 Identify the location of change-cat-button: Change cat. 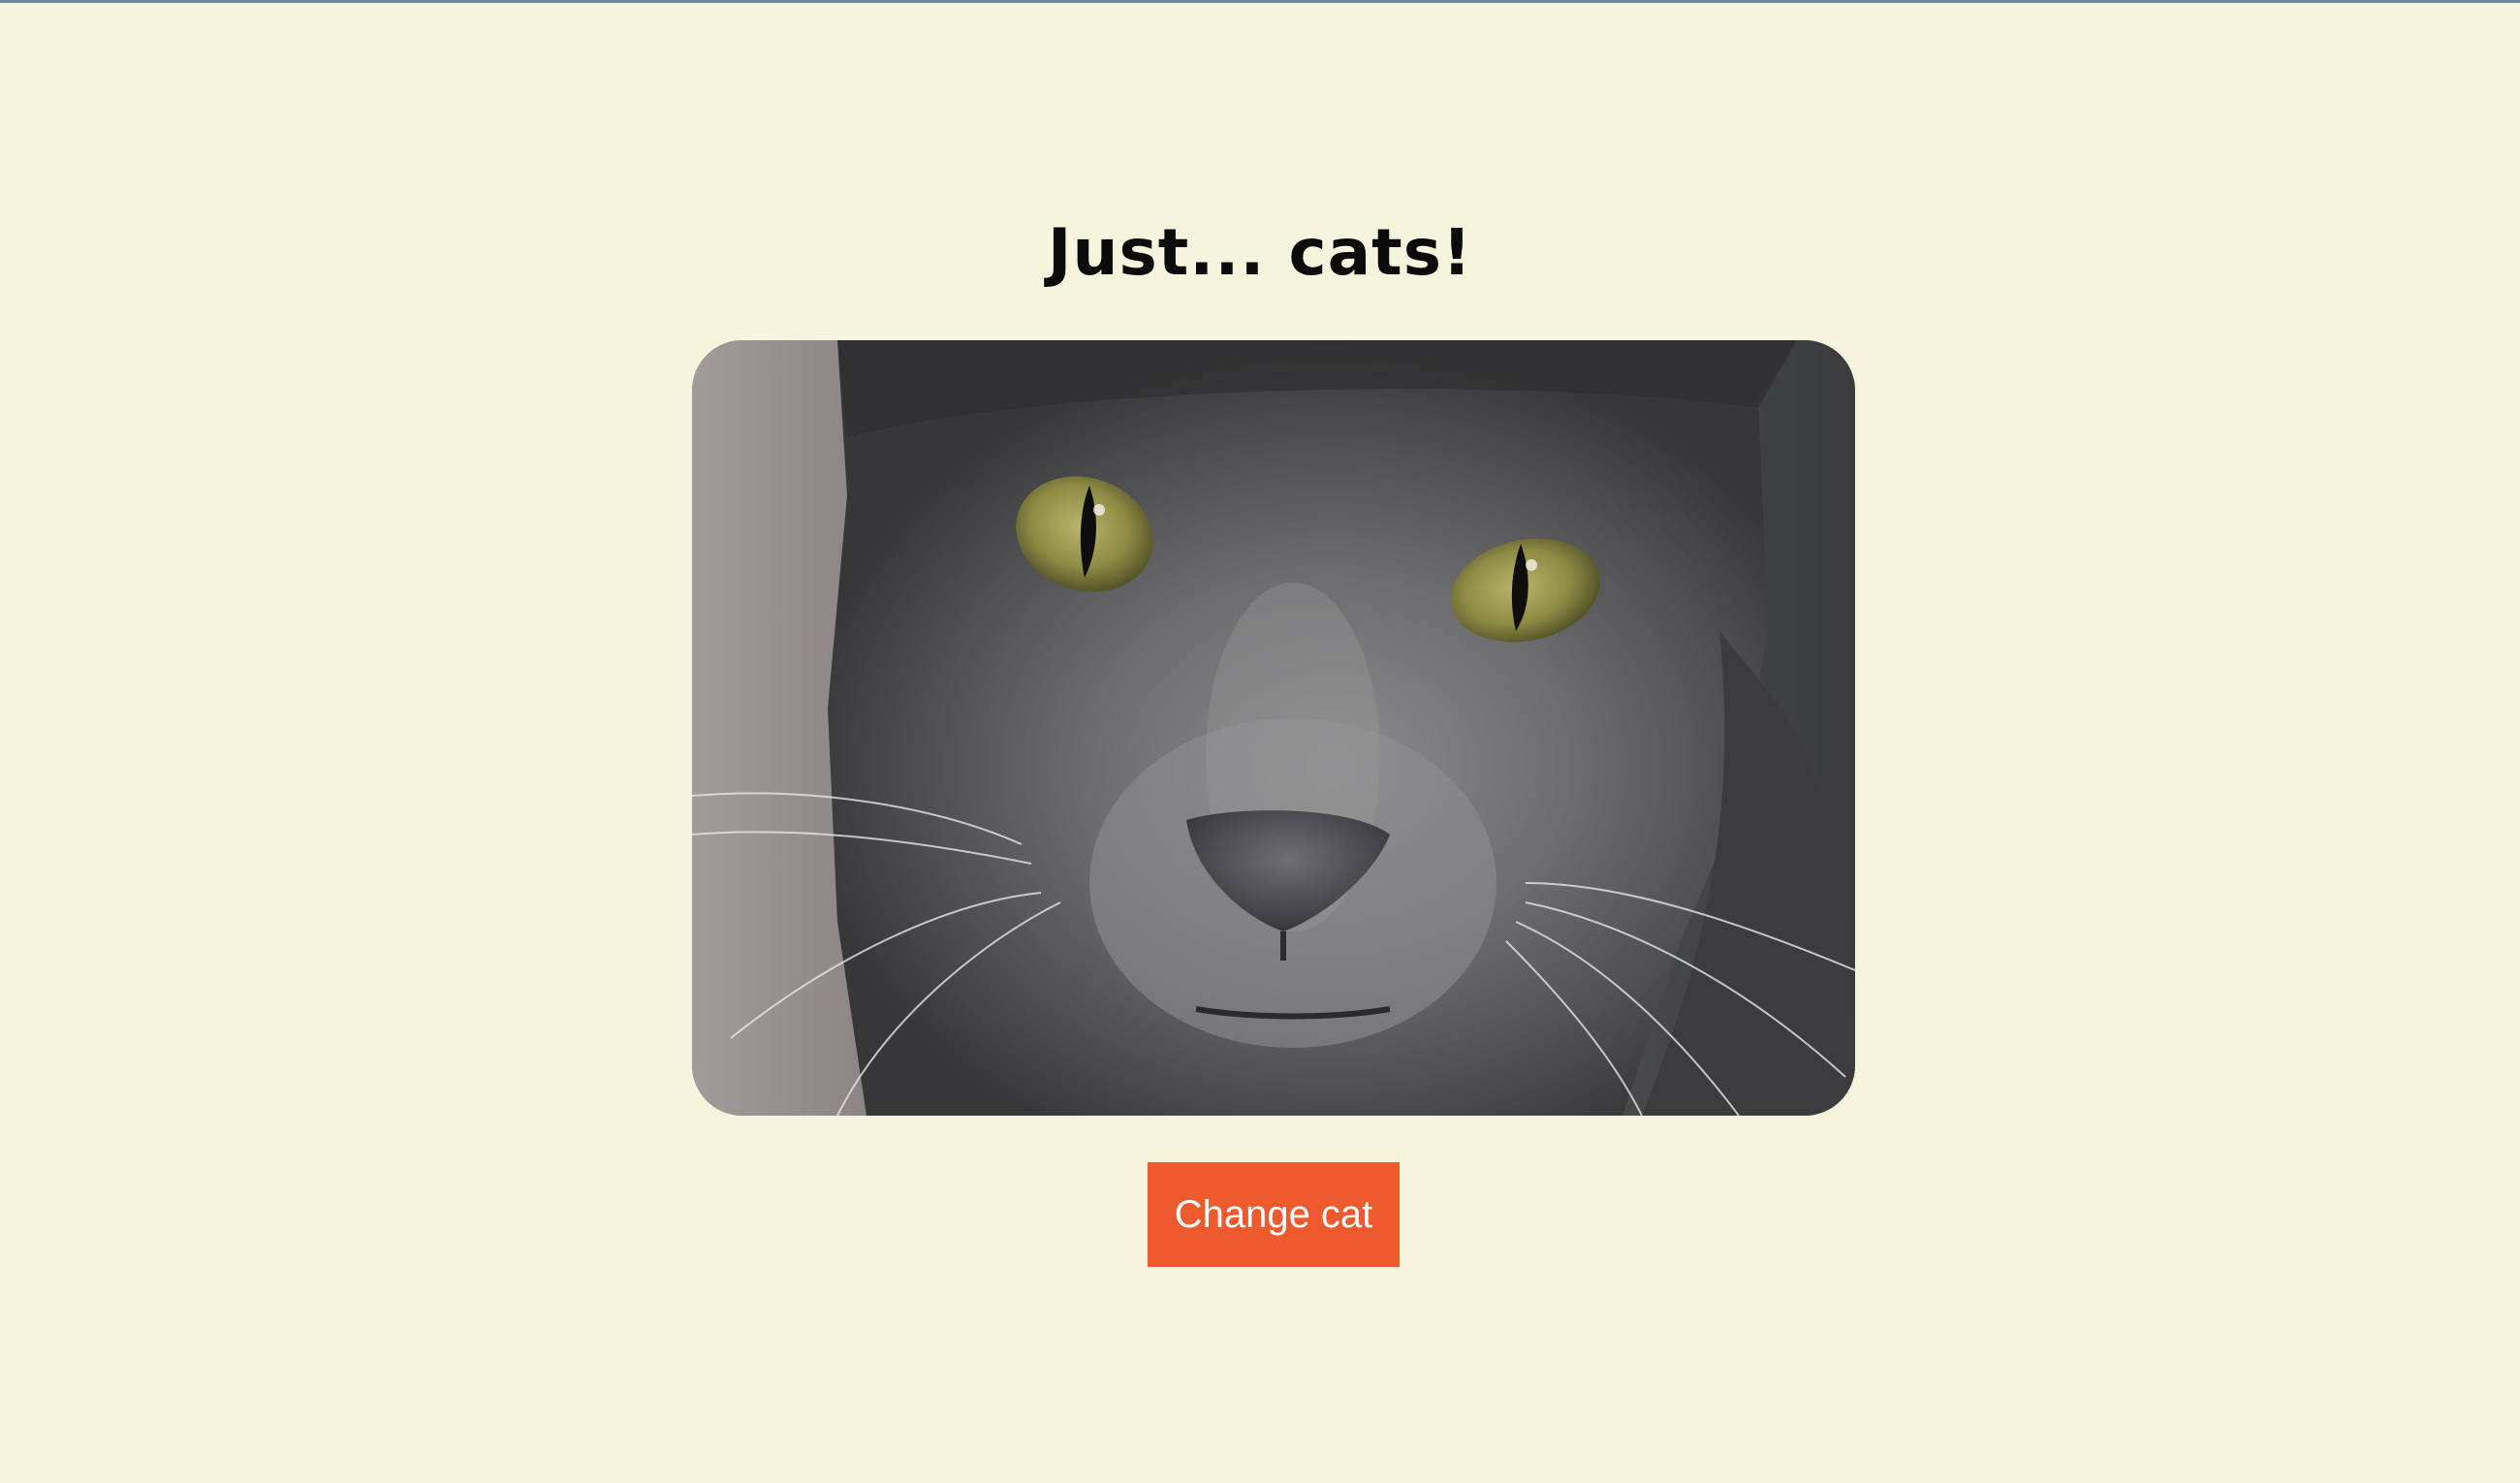
(1274, 1214).